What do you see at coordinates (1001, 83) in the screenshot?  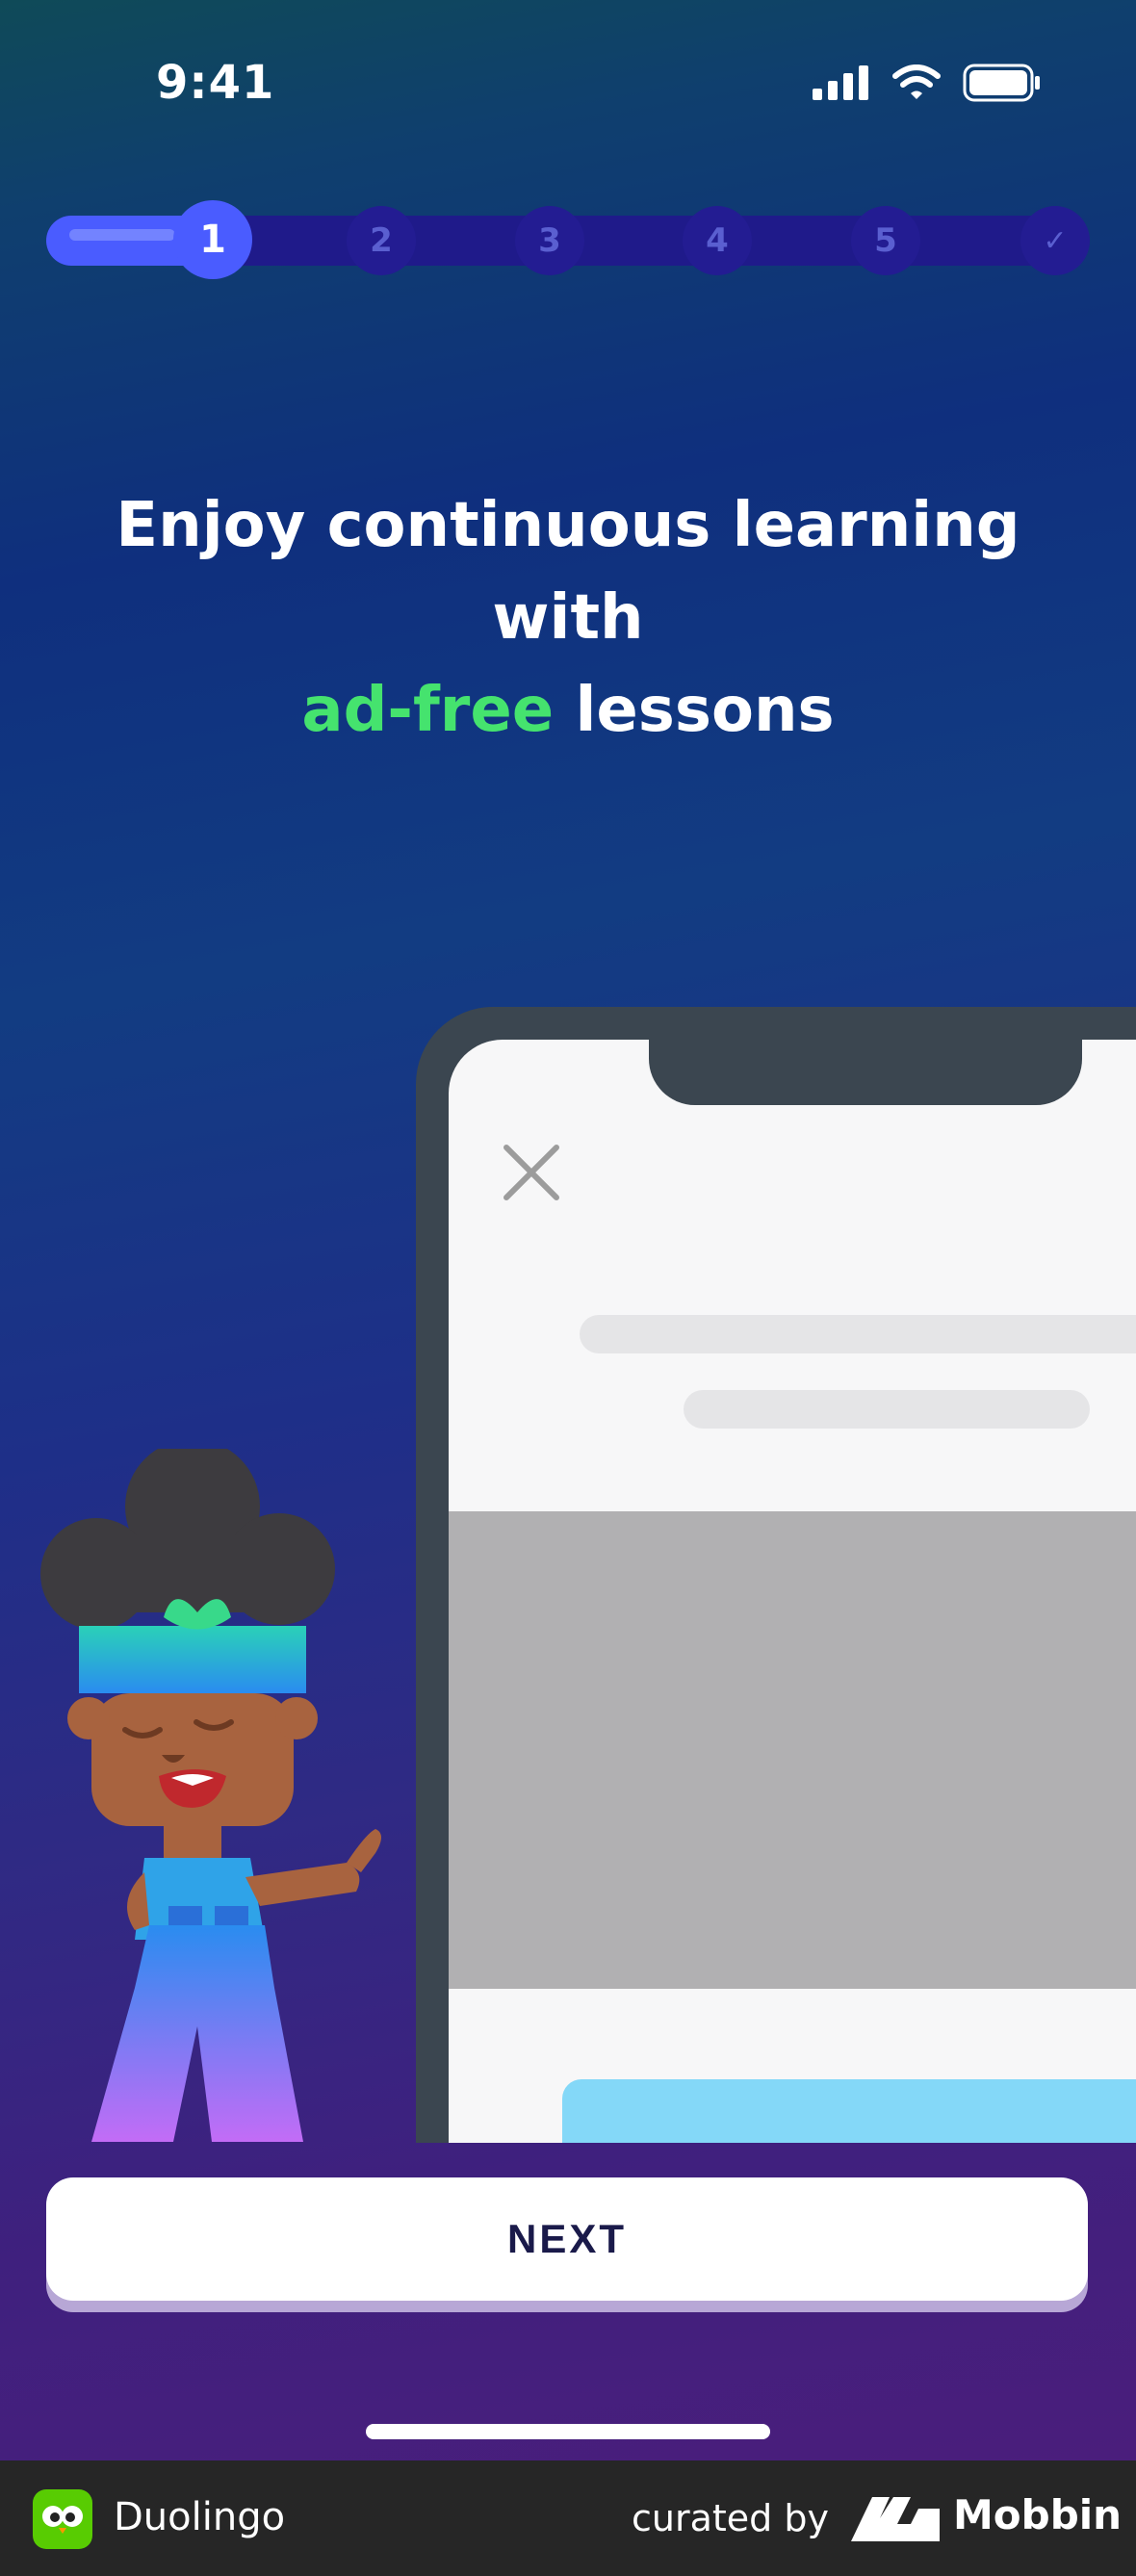 I see `battery-icon` at bounding box center [1001, 83].